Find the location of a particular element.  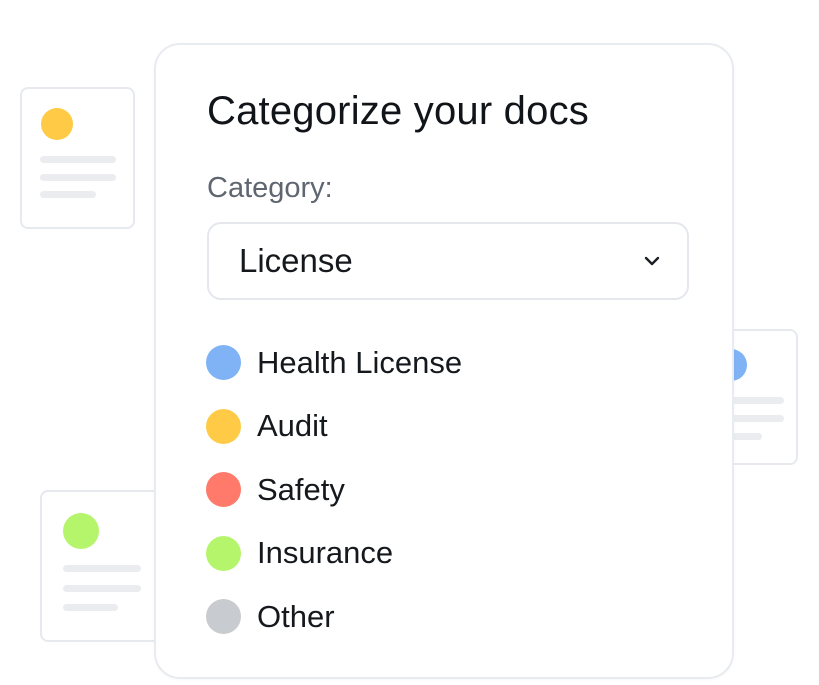

doc-card-insurance is located at coordinates (102, 566).